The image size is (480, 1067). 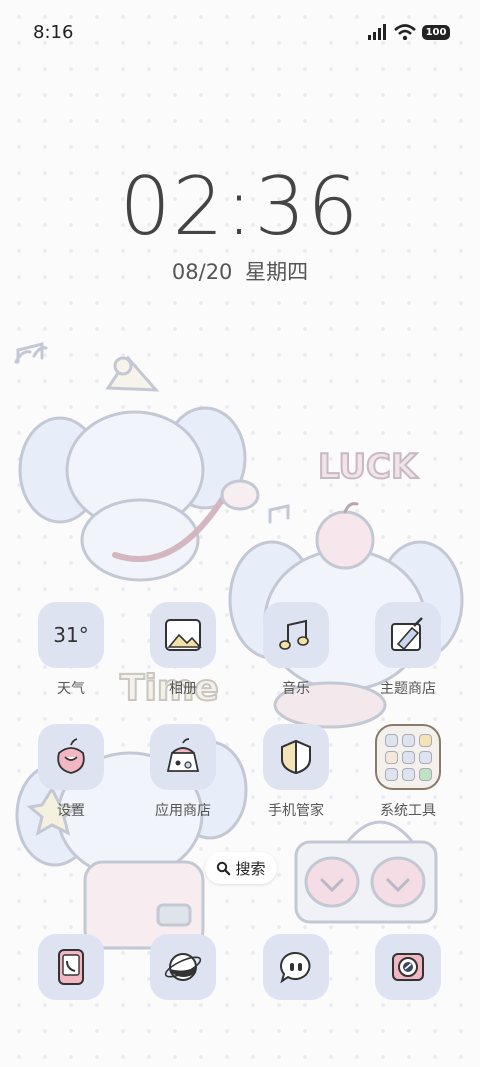 I want to click on app-tile-theme-store, so click(x=408, y=635).